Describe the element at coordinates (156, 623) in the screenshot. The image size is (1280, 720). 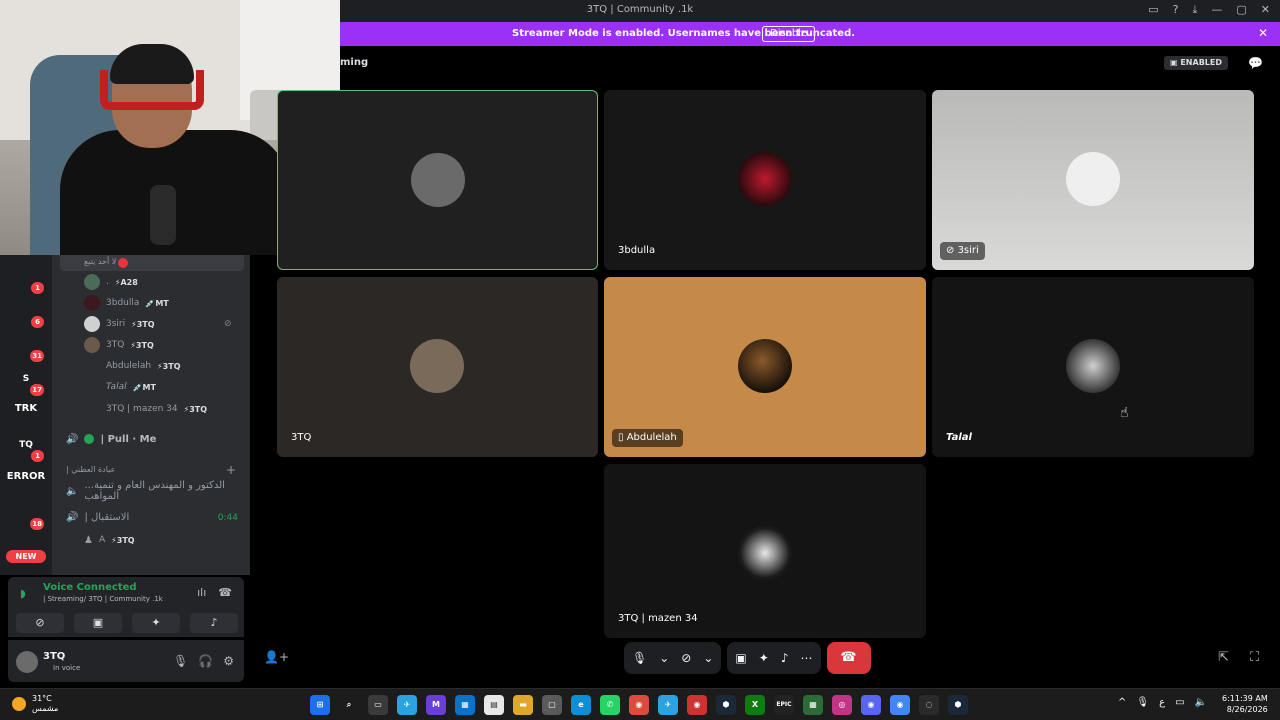
I see `activities-button: ✦` at that location.